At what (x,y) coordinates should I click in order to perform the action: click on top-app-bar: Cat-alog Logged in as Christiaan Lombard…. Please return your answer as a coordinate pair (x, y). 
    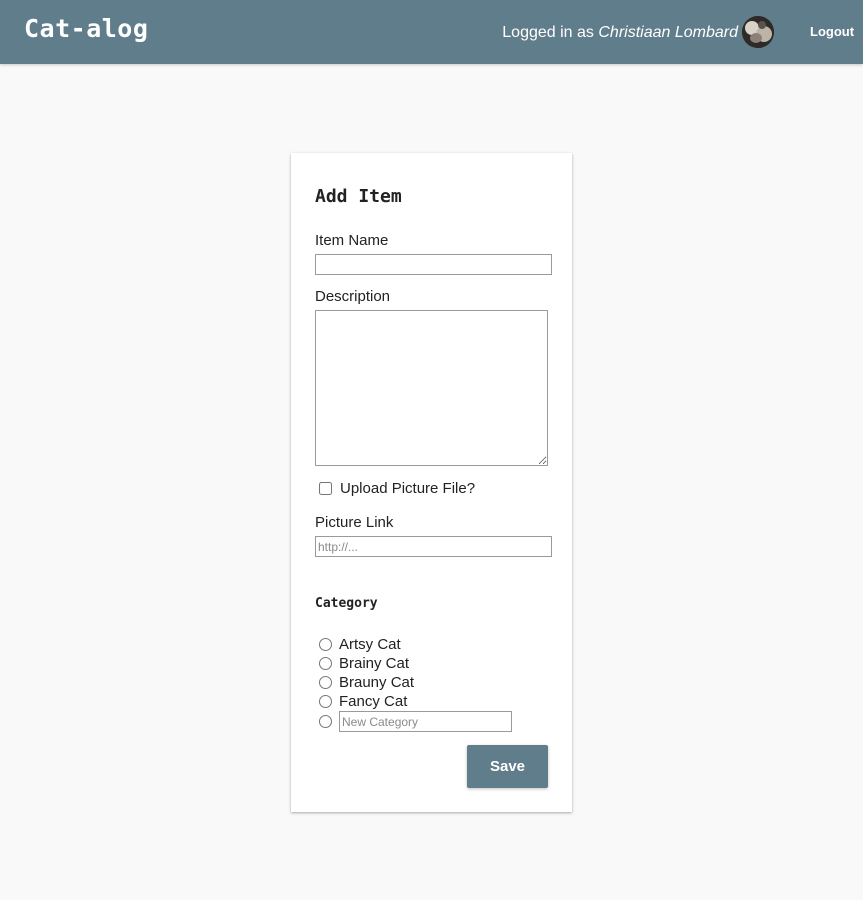
    Looking at the image, I should click on (431, 32).